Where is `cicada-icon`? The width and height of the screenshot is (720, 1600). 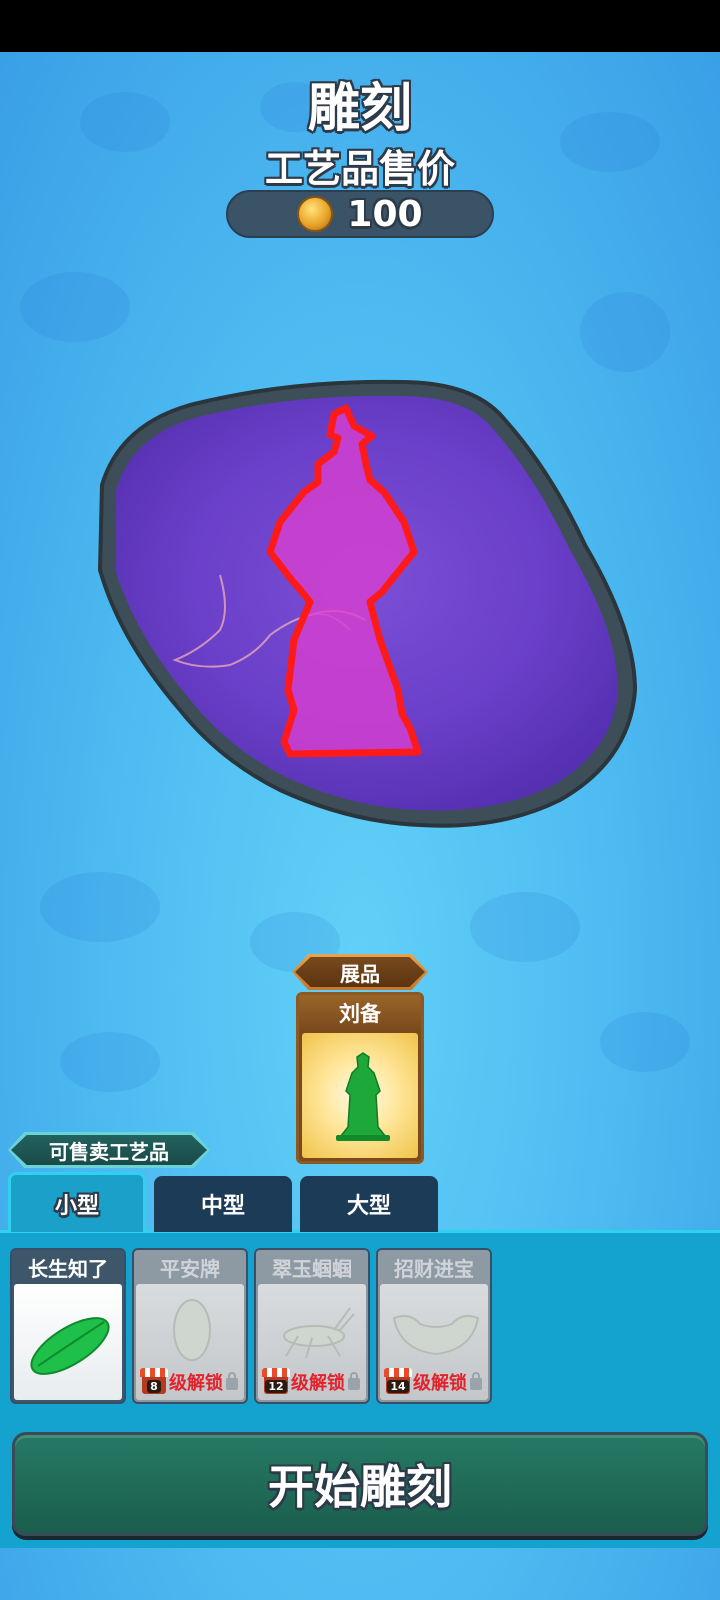
cicada-icon is located at coordinates (70, 1346).